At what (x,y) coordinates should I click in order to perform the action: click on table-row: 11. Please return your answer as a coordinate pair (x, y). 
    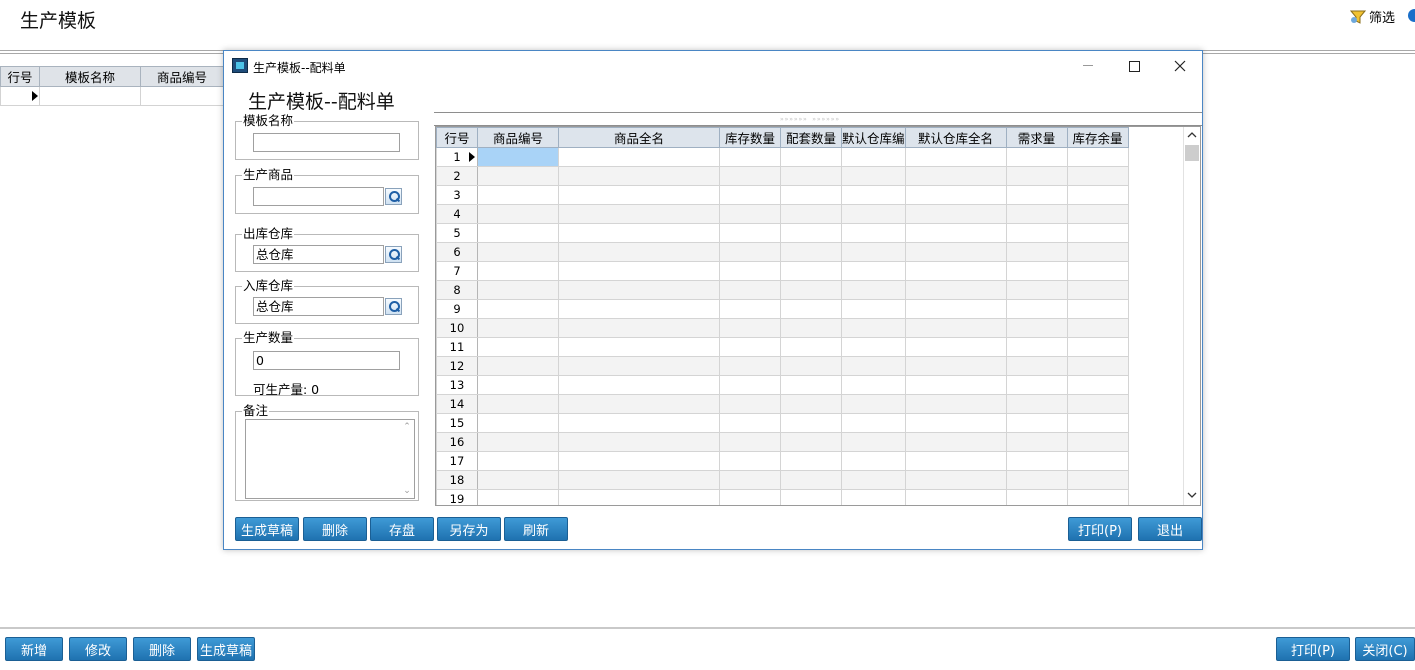
    Looking at the image, I should click on (782, 347).